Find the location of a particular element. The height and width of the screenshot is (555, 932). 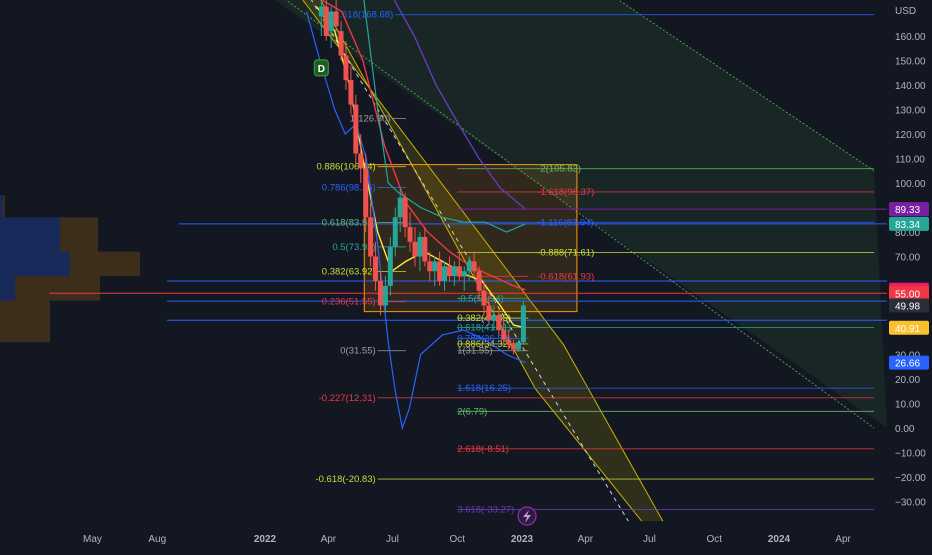

fib-level-label: -0.618(-20.83) is located at coordinates (345, 479).